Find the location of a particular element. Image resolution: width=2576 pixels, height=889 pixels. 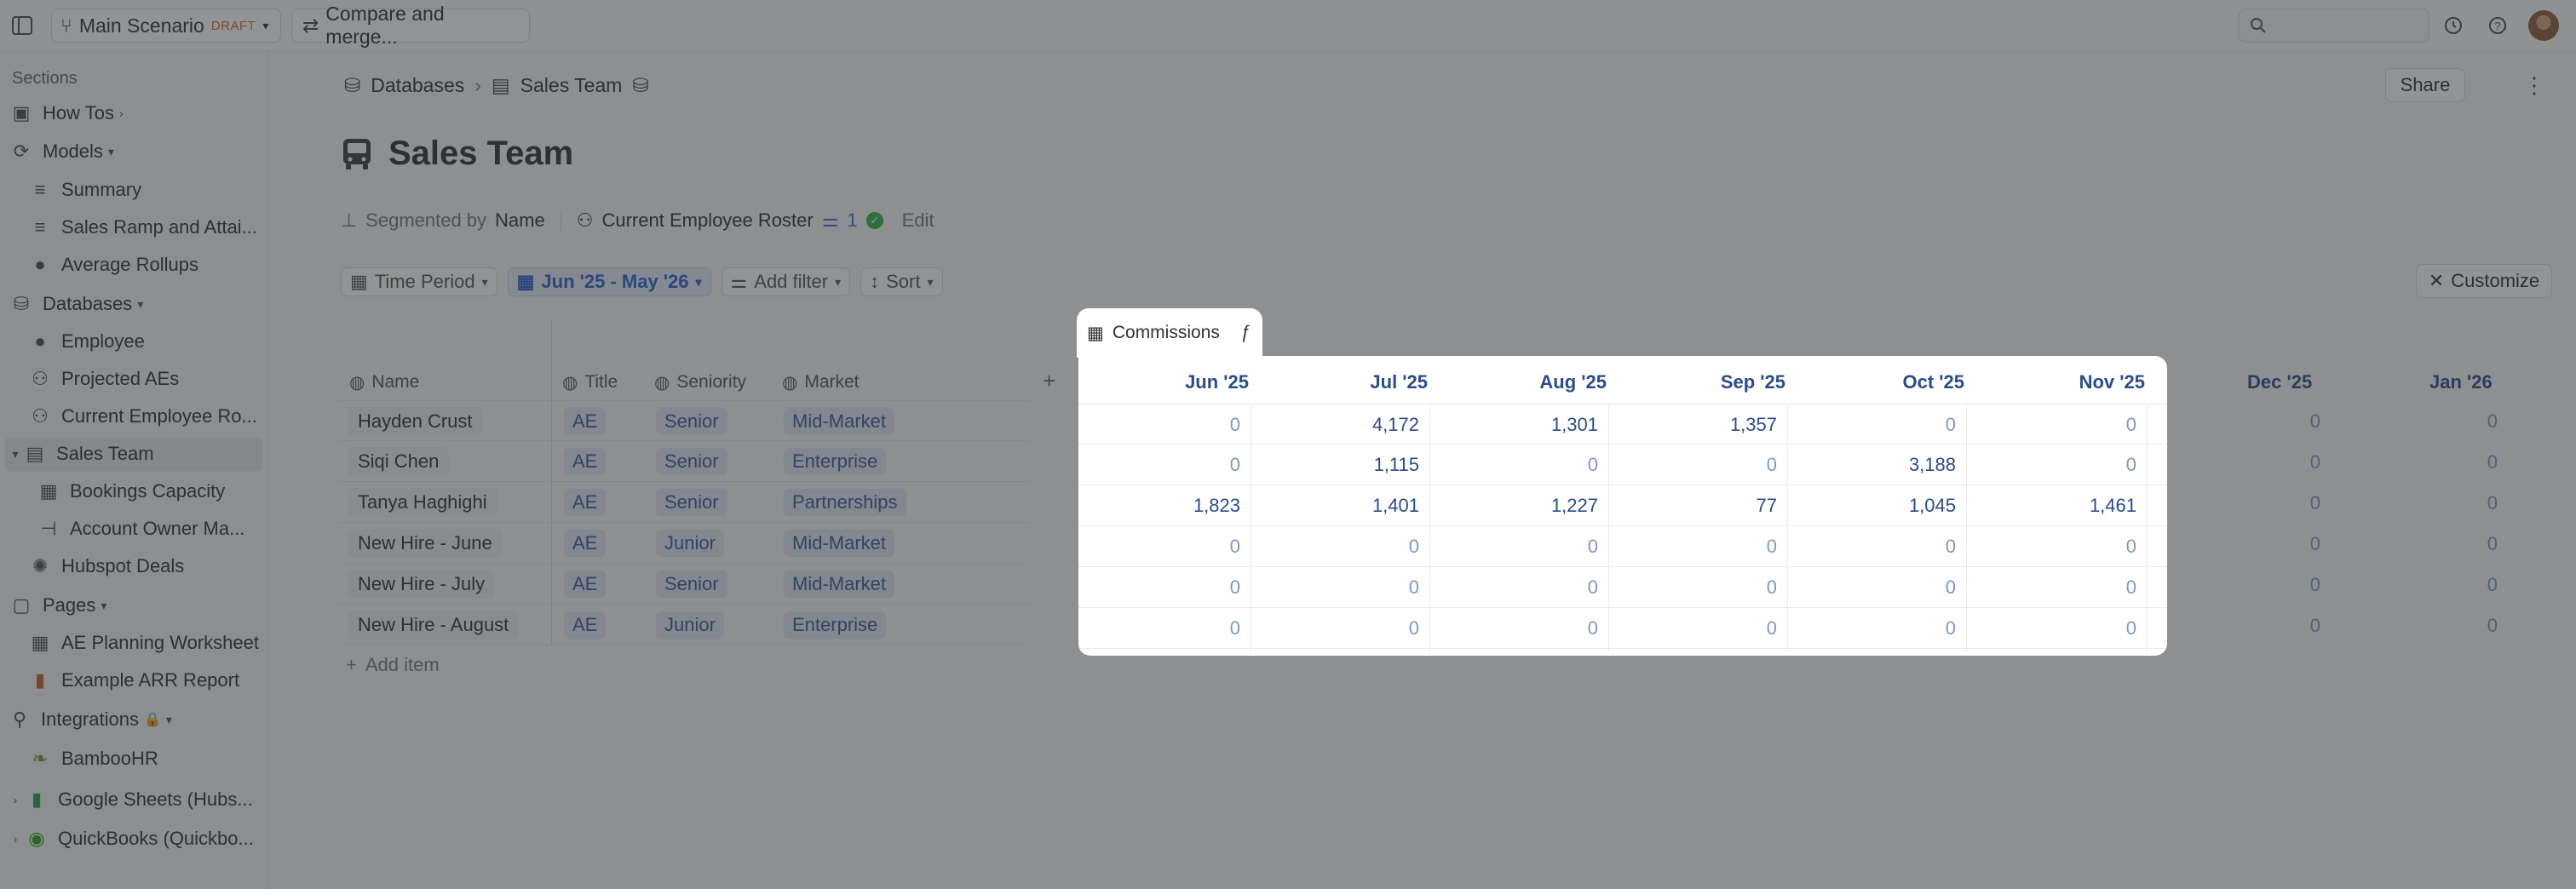

formula-icon: ƒ is located at coordinates (1245, 333).